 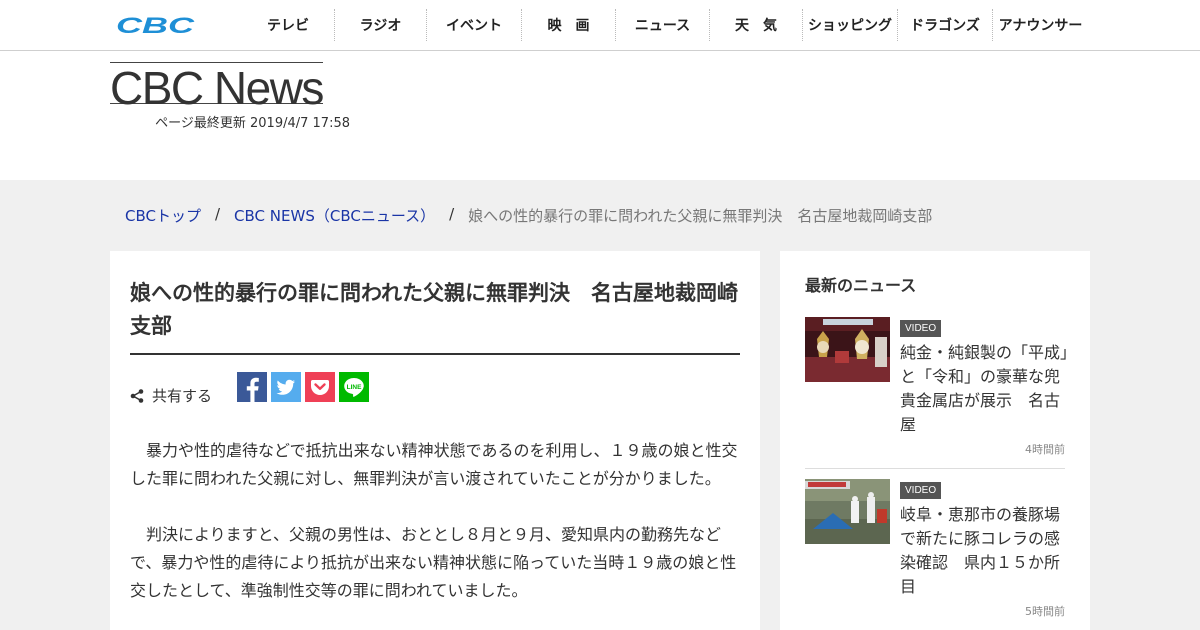 I want to click on item-divider, so click(x=935, y=468).